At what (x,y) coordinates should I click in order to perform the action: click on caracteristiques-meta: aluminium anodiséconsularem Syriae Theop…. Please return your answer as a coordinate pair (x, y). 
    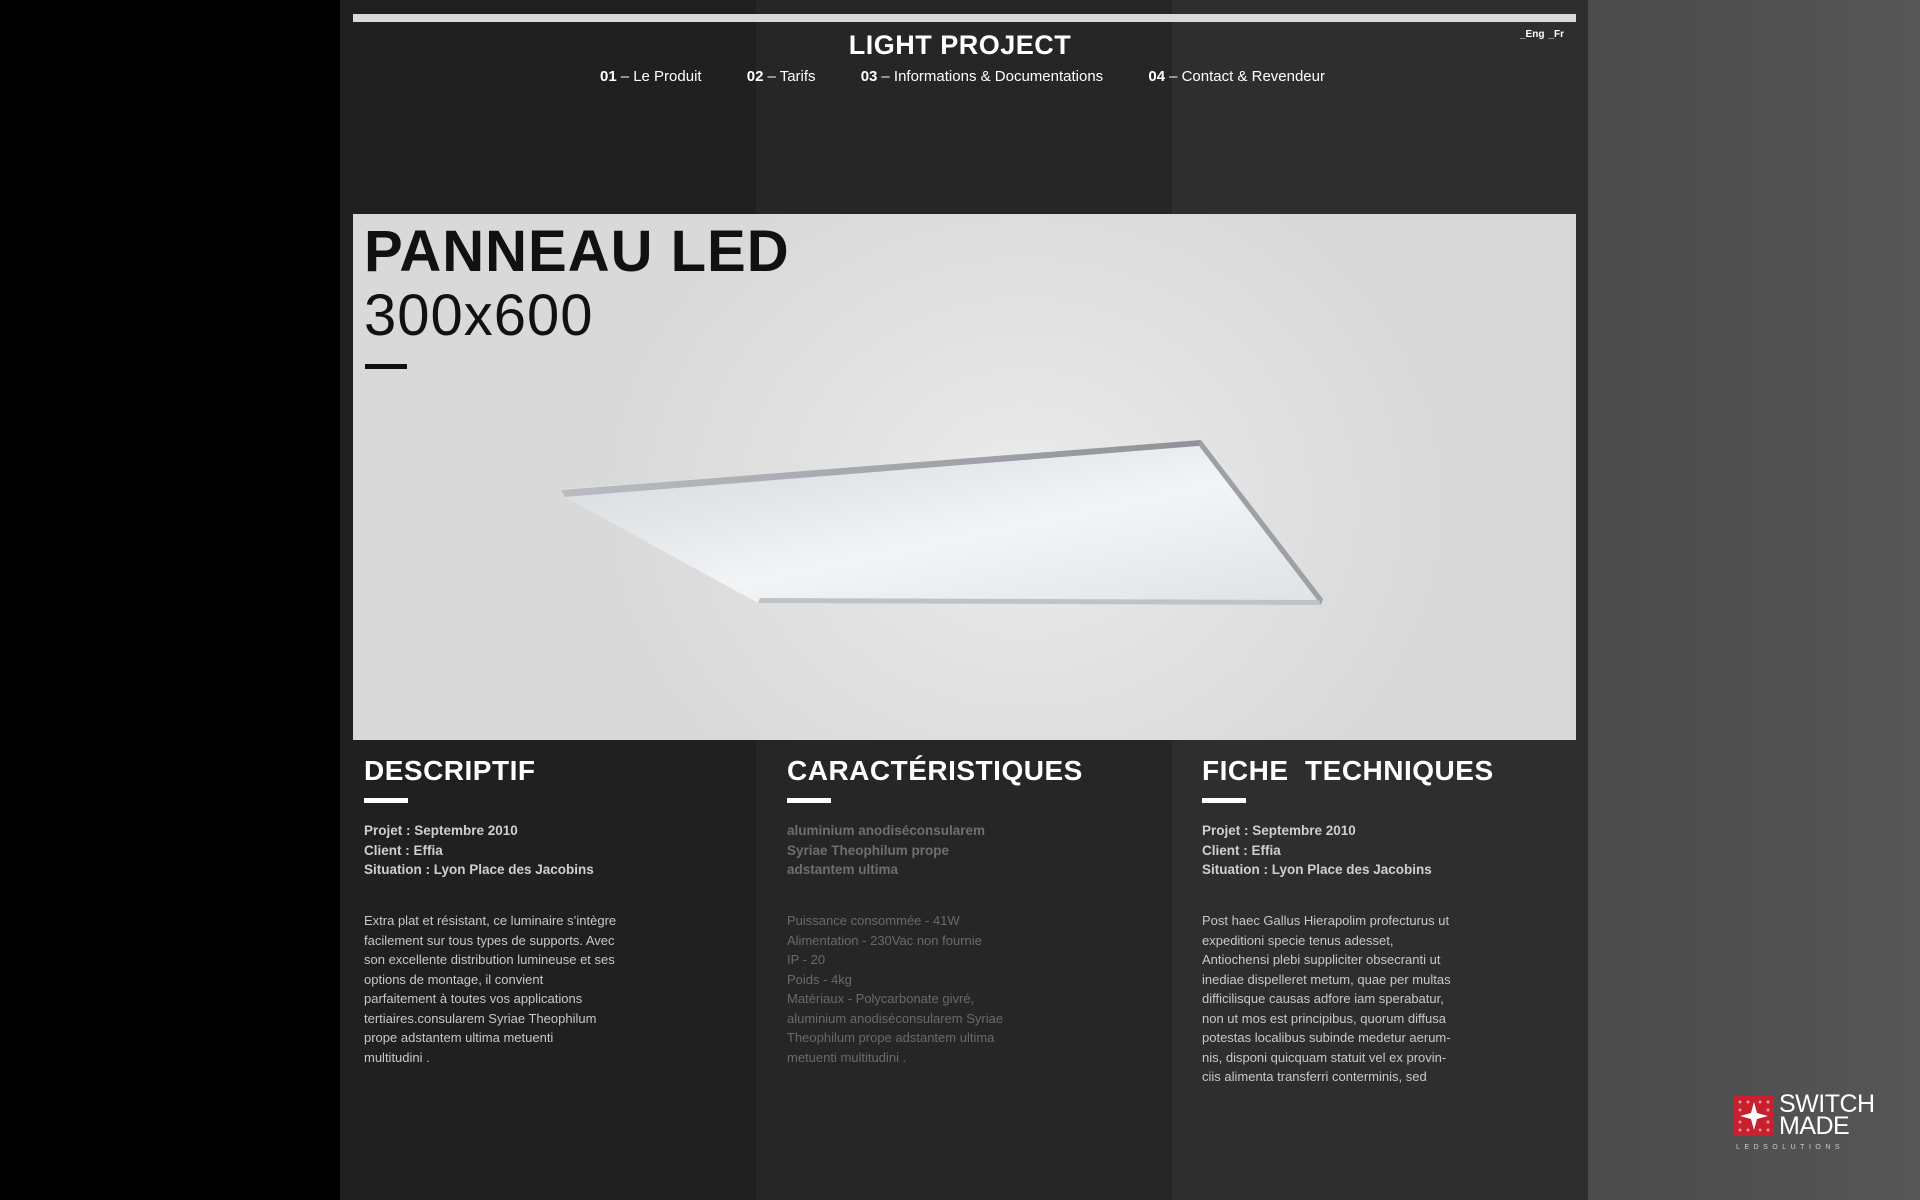
    Looking at the image, I should click on (886, 850).